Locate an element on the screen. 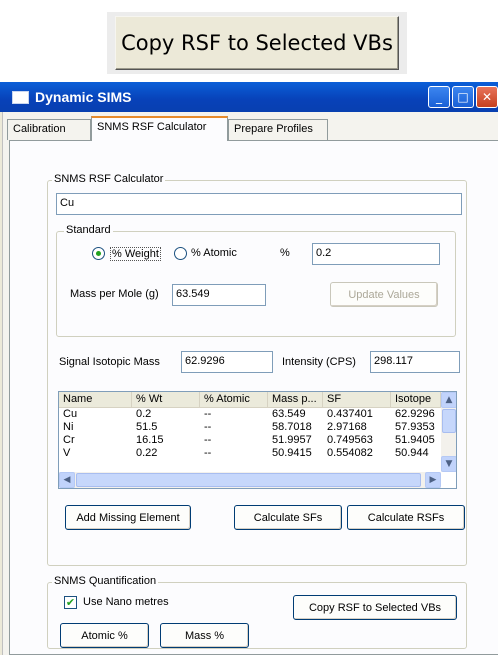  vertical-scrollbar: ▲ ▼ is located at coordinates (448, 432).